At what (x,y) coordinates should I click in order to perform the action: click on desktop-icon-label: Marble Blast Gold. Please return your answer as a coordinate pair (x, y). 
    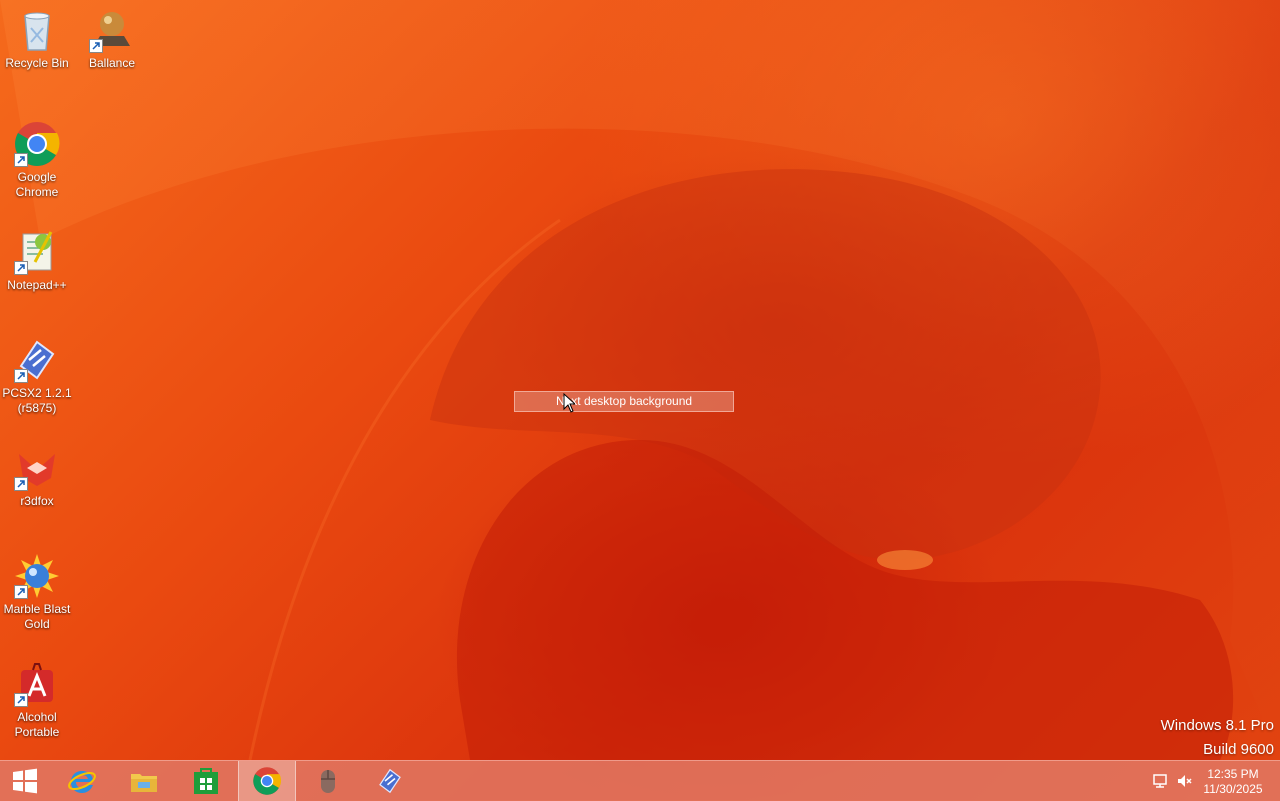
    Looking at the image, I should click on (37, 616).